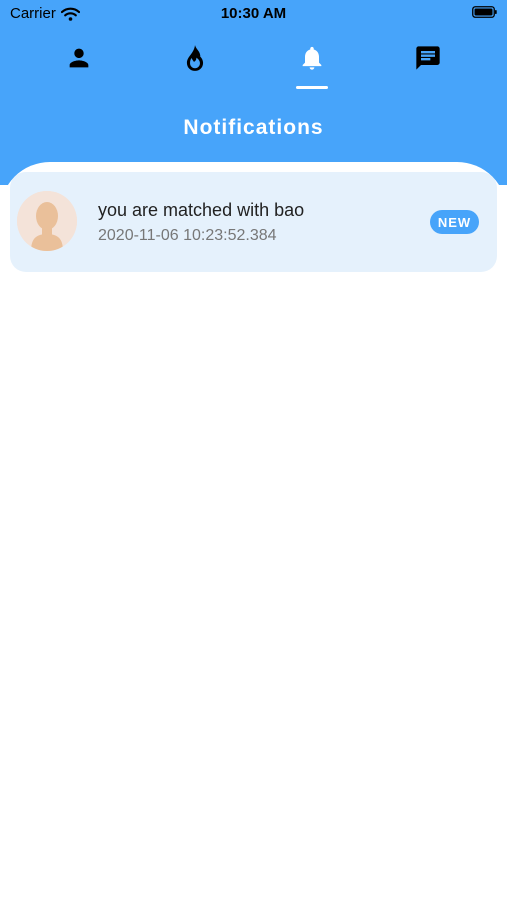 This screenshot has width=507, height=900. What do you see at coordinates (484, 12) in the screenshot?
I see `battery-icon` at bounding box center [484, 12].